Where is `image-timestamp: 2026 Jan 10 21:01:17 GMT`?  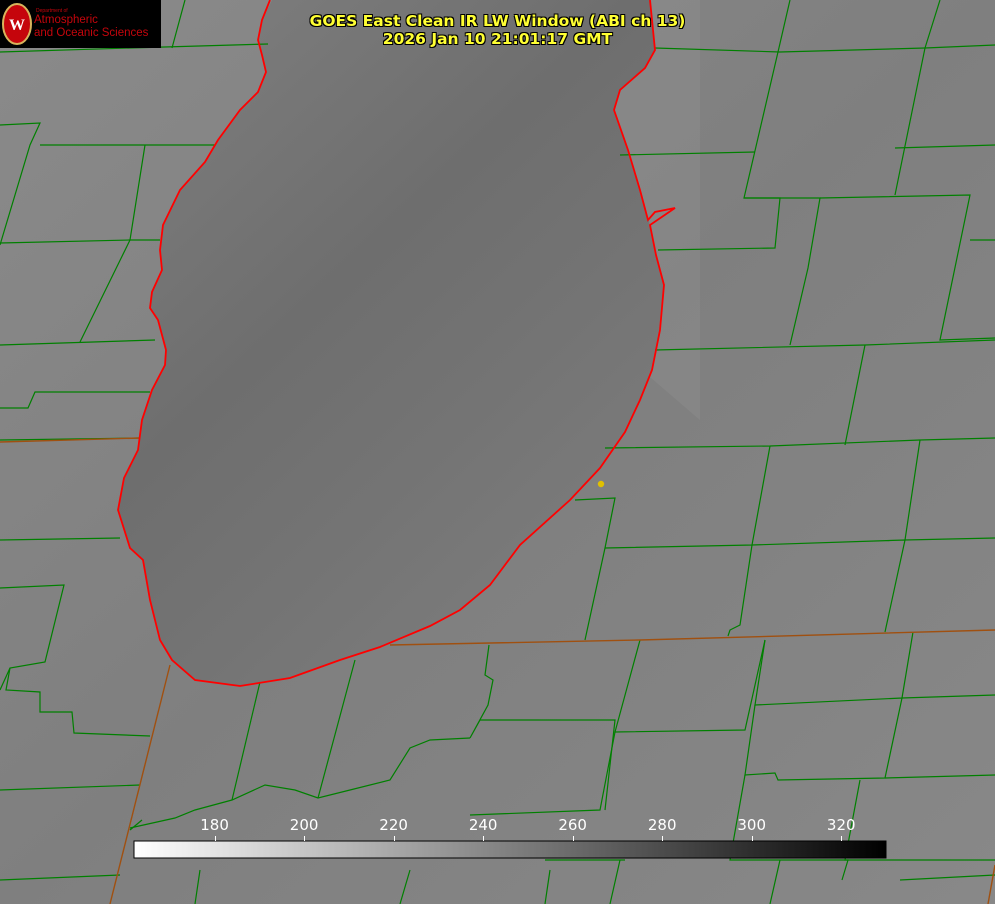
image-timestamp: 2026 Jan 10 21:01:17 GMT is located at coordinates (497, 39).